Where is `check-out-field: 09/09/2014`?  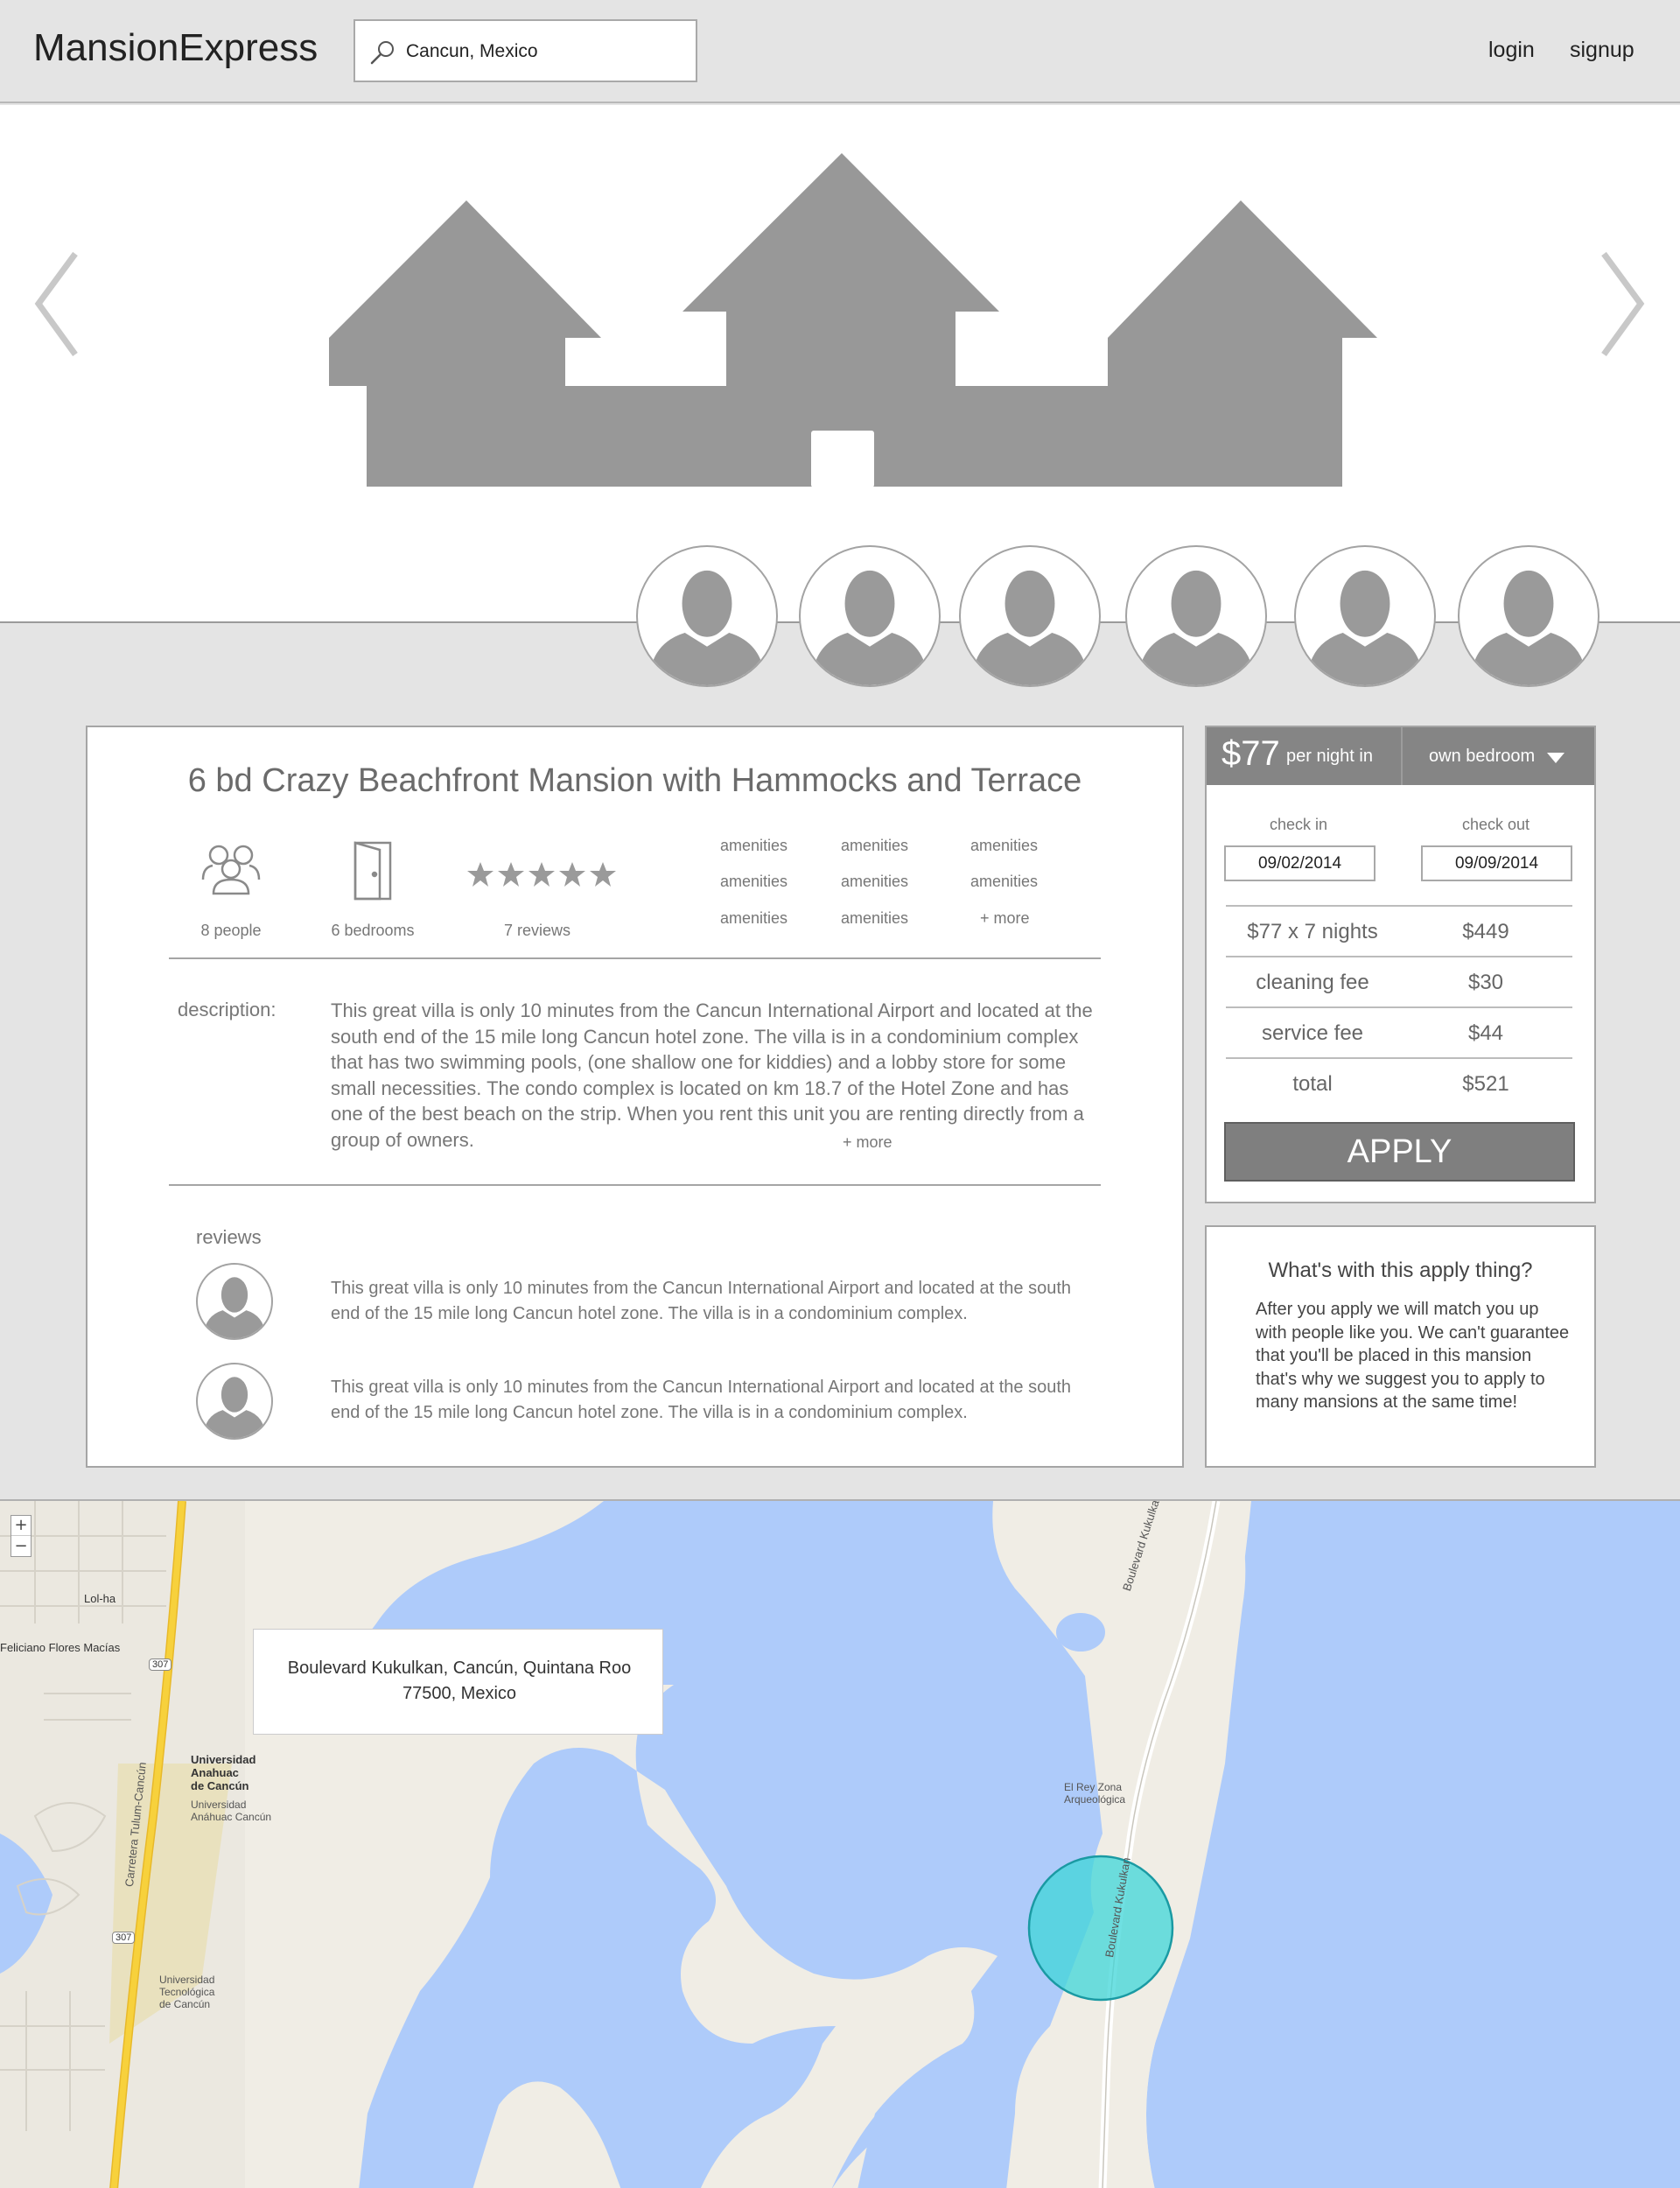 check-out-field: 09/09/2014 is located at coordinates (1496, 863).